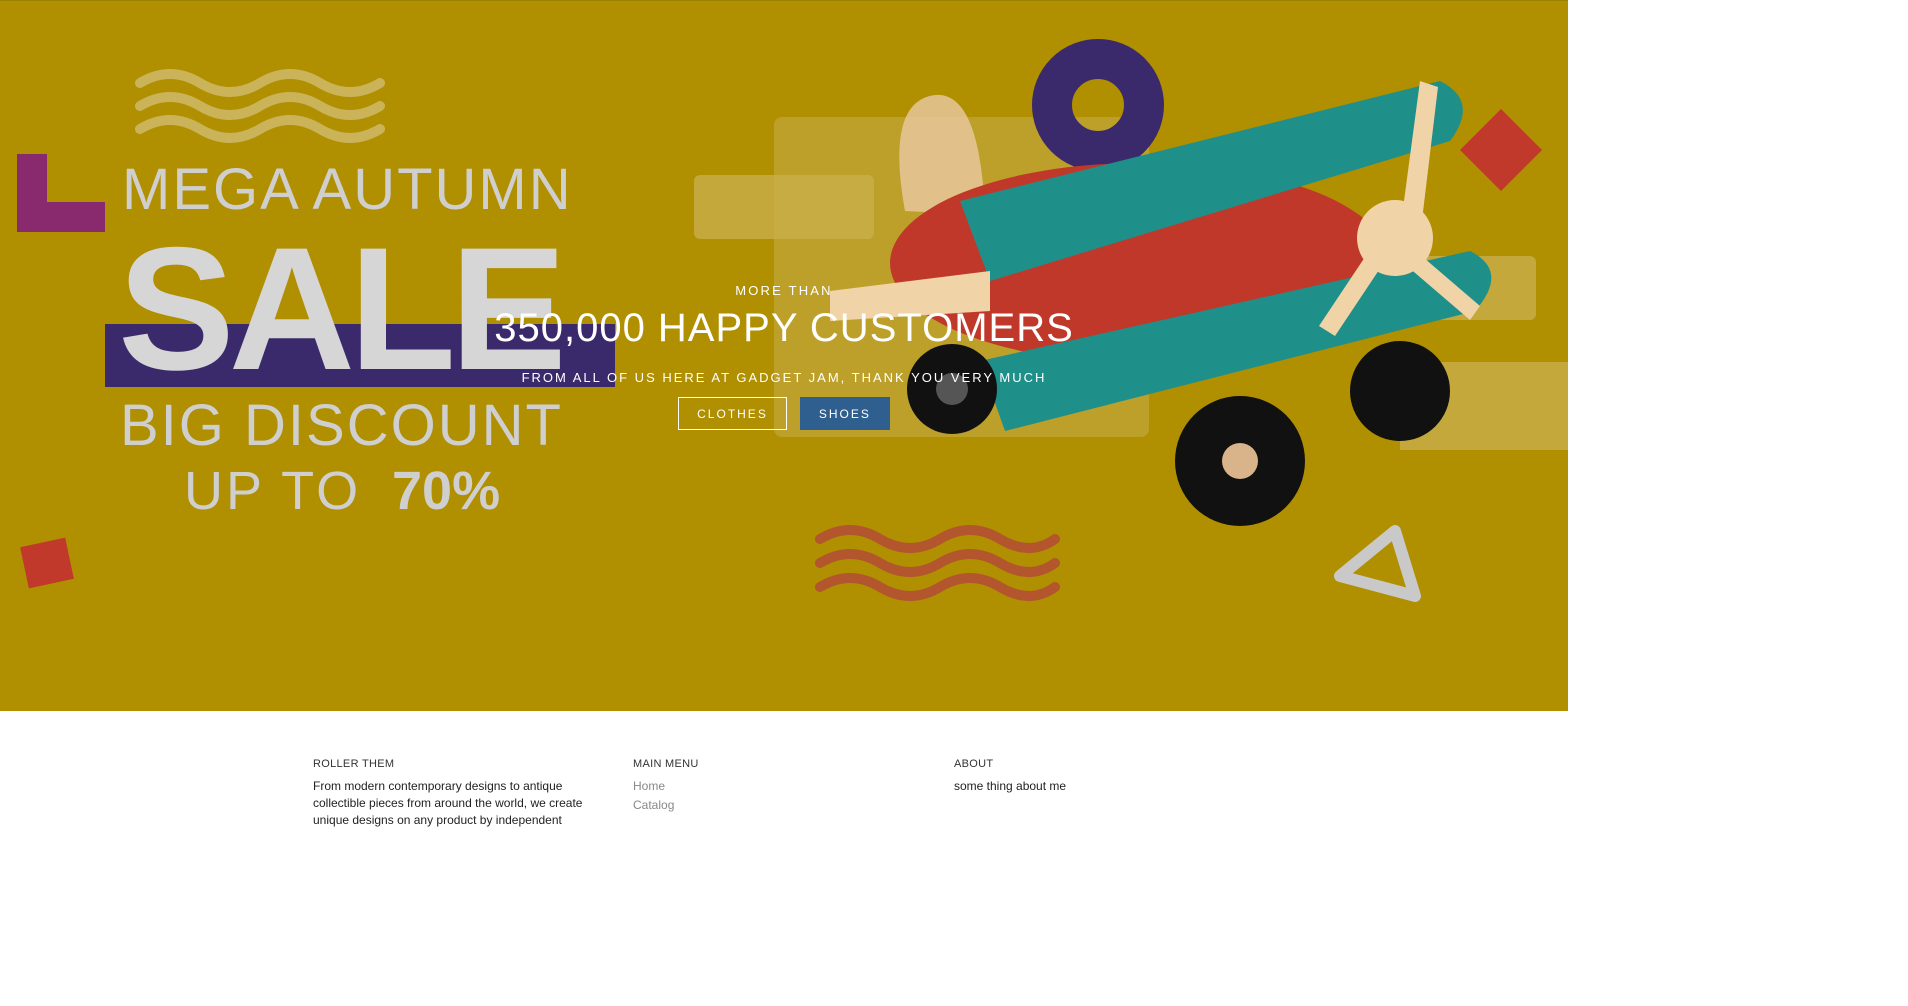 This screenshot has height=1006, width=1908. Describe the element at coordinates (844, 413) in the screenshot. I see `shoes-button: SHOES` at that location.